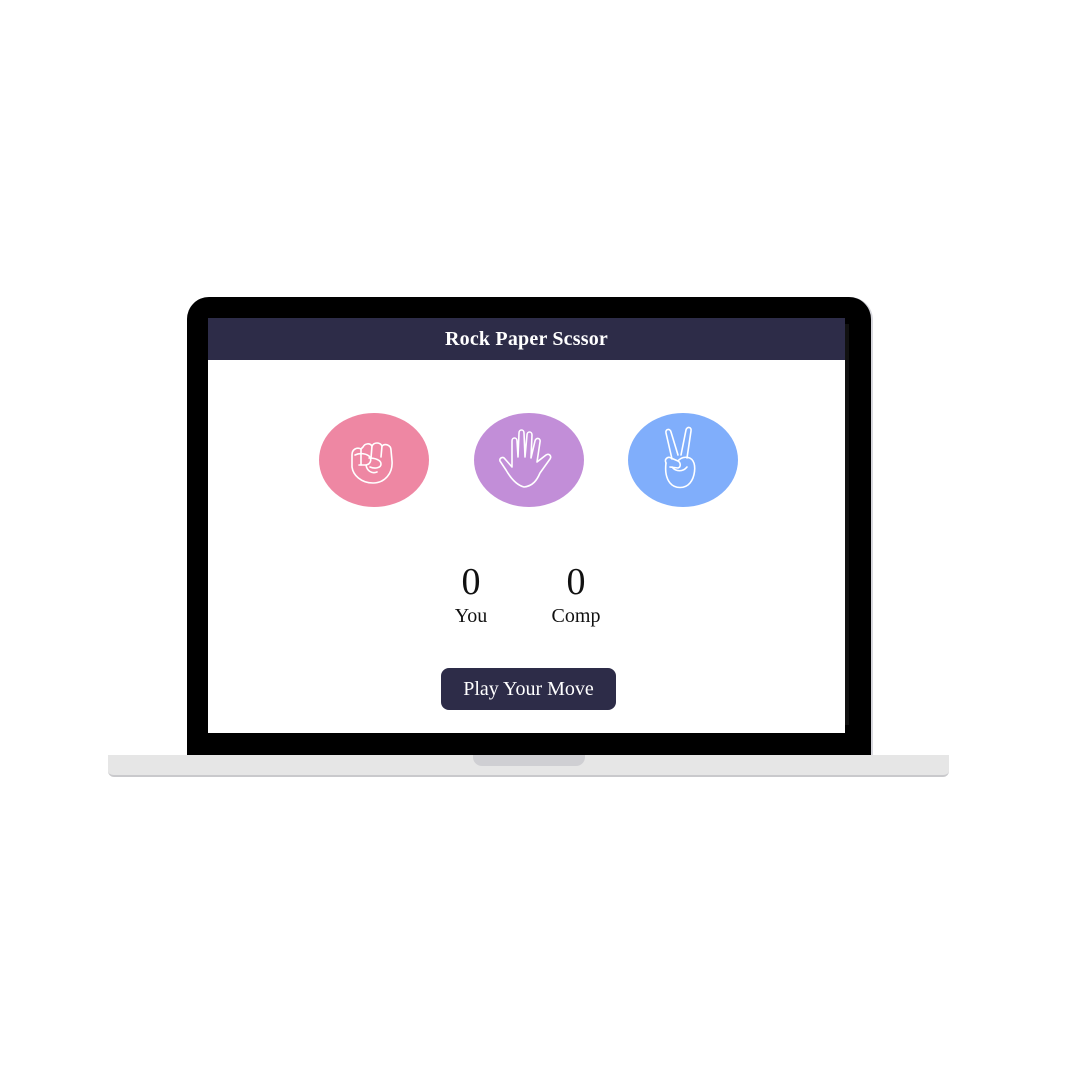  I want to click on app-title: Rock Paper Scssor, so click(526, 338).